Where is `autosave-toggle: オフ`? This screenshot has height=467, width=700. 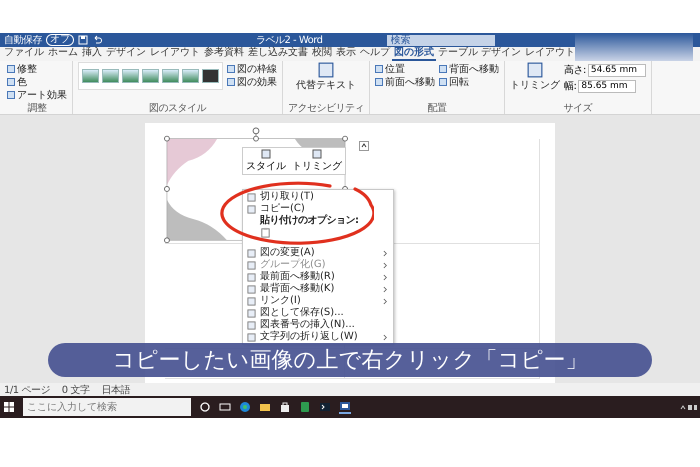
autosave-toggle: オフ is located at coordinates (60, 40).